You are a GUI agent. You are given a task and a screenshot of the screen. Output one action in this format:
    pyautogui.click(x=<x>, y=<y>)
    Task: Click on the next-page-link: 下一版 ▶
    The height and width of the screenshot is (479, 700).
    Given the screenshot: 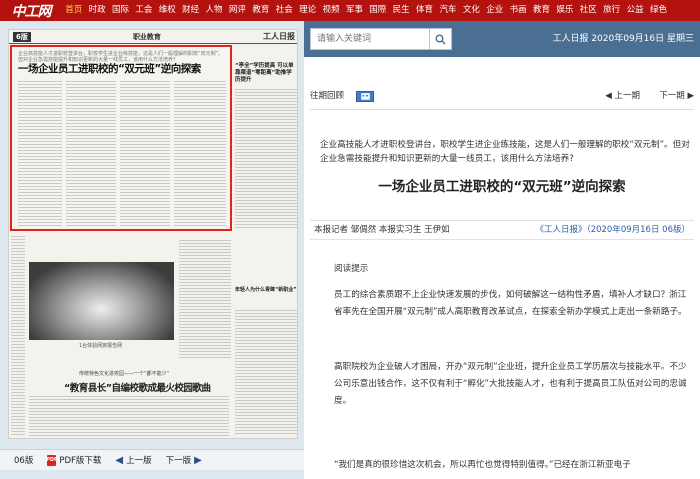 What is the action you would take?
    pyautogui.click(x=183, y=460)
    